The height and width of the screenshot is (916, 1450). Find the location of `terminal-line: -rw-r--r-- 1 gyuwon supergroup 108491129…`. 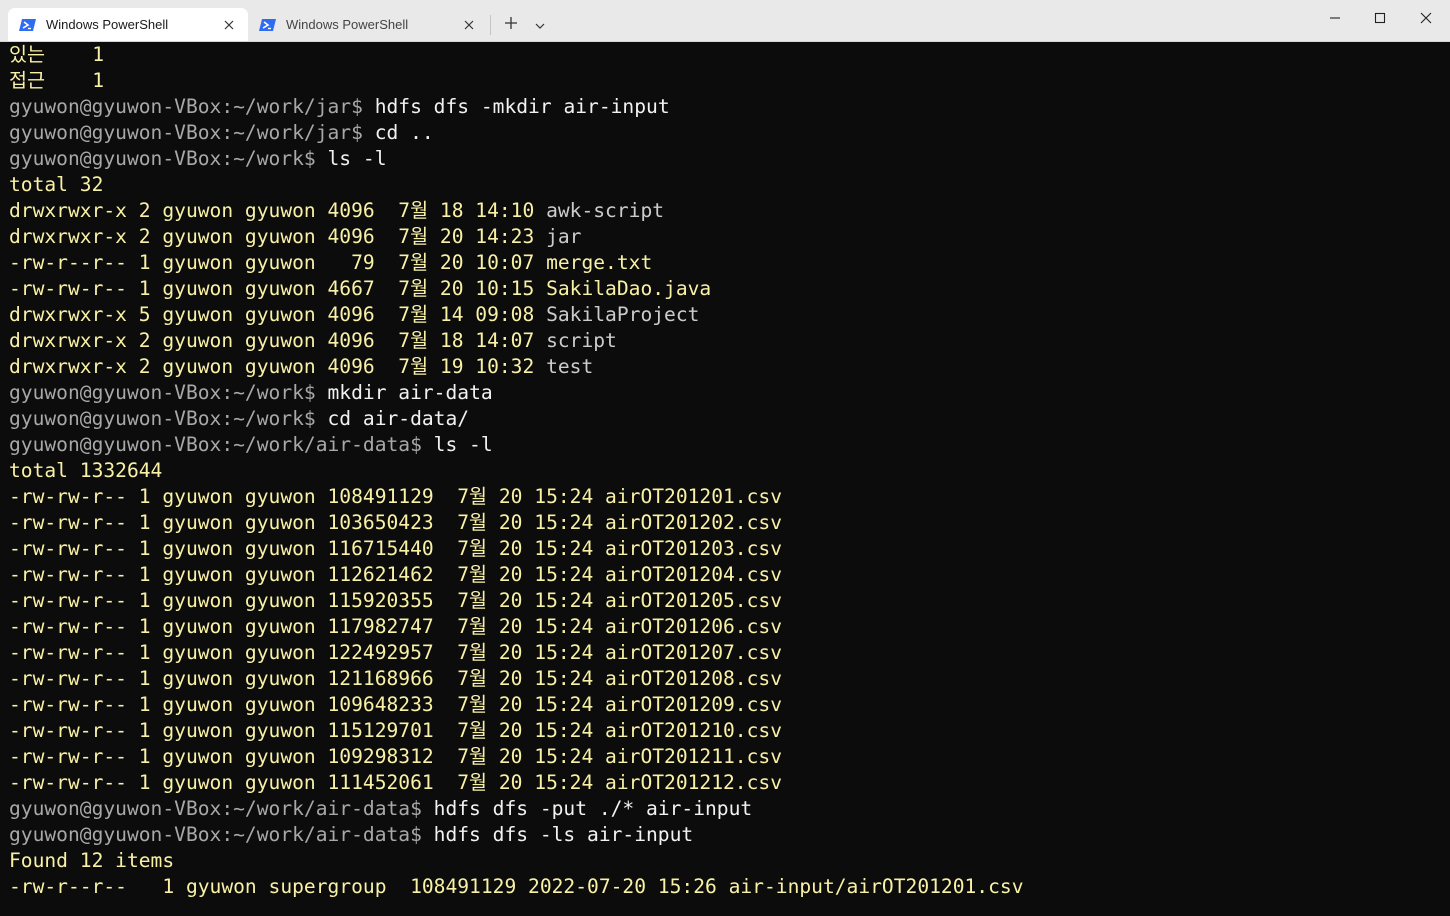

terminal-line: -rw-r--r-- 1 gyuwon supergroup 108491129… is located at coordinates (729, 887).